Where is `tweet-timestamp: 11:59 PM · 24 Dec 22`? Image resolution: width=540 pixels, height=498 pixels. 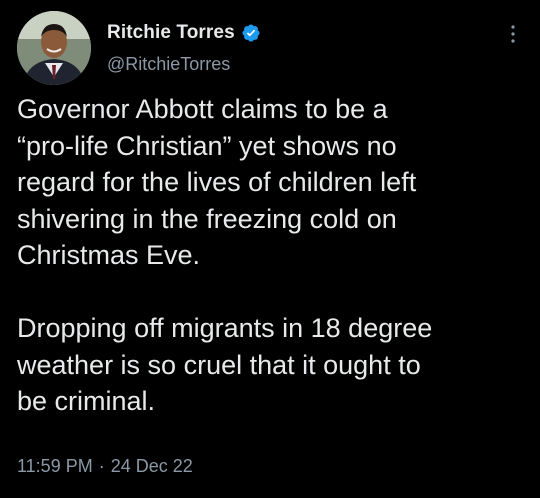
tweet-timestamp: 11:59 PM · 24 Dec 22 is located at coordinates (105, 466).